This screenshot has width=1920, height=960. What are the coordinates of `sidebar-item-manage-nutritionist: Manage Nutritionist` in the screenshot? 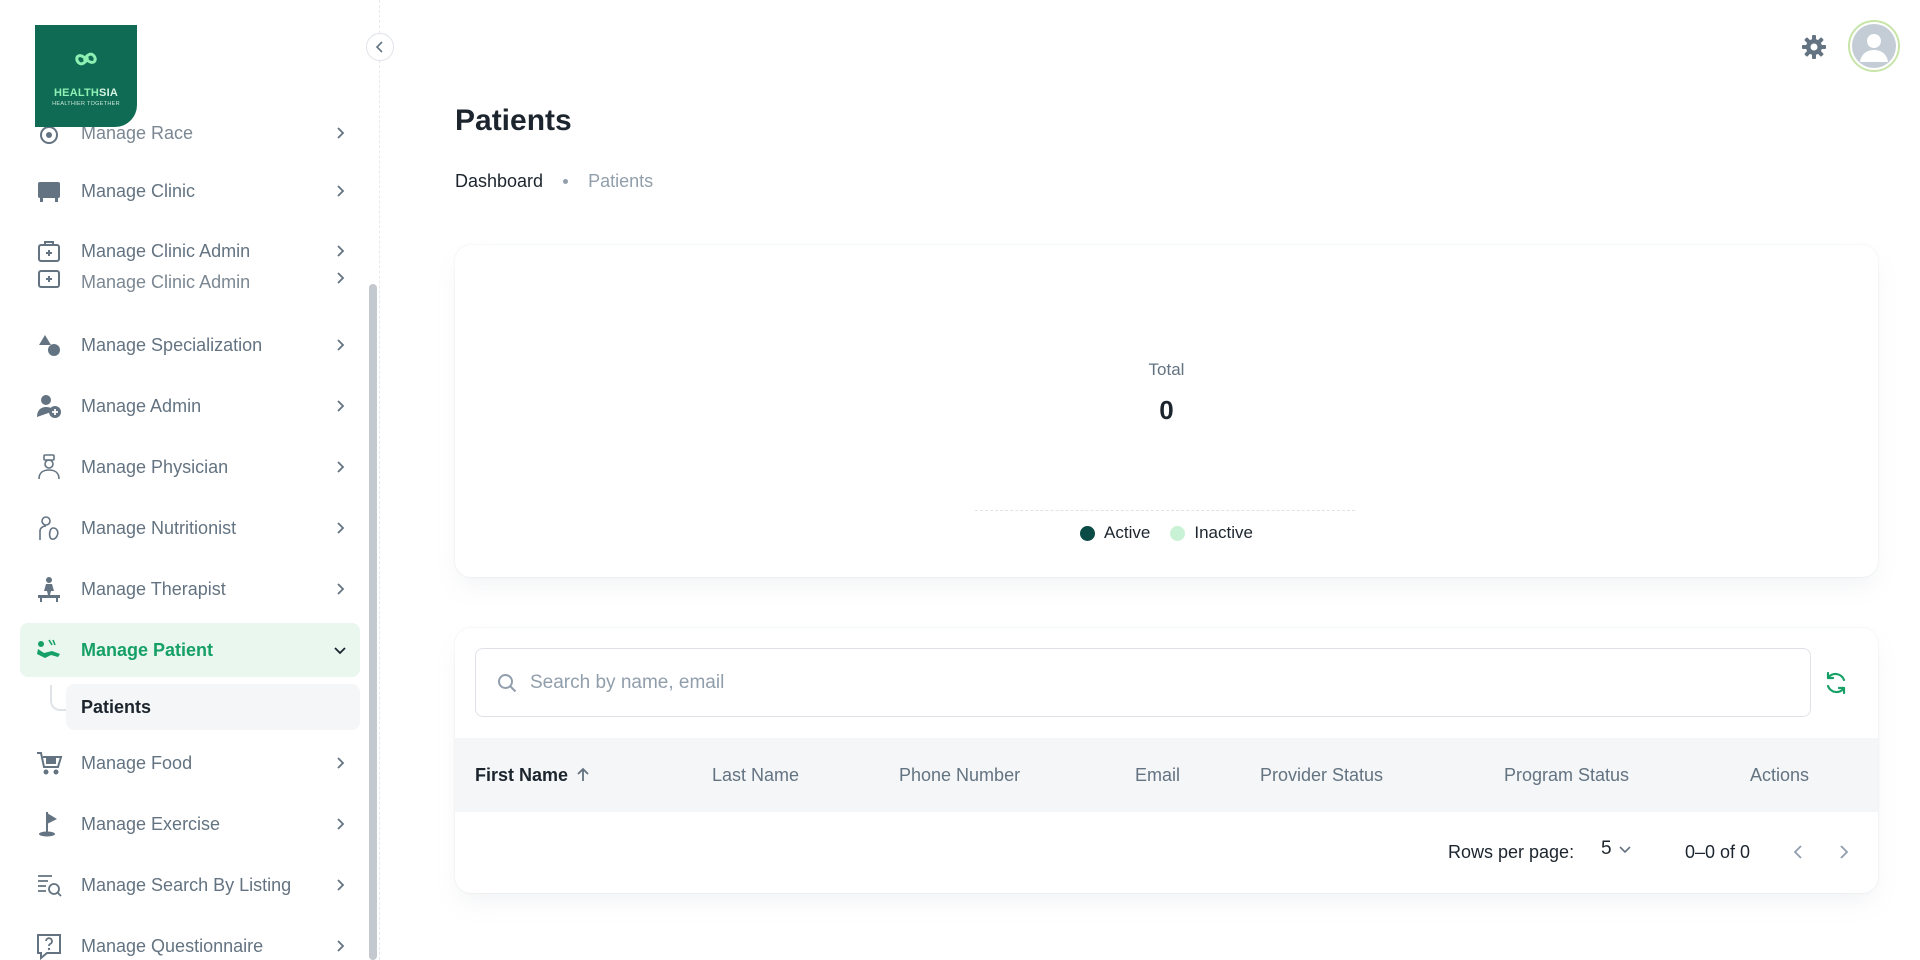 It's located at (190, 528).